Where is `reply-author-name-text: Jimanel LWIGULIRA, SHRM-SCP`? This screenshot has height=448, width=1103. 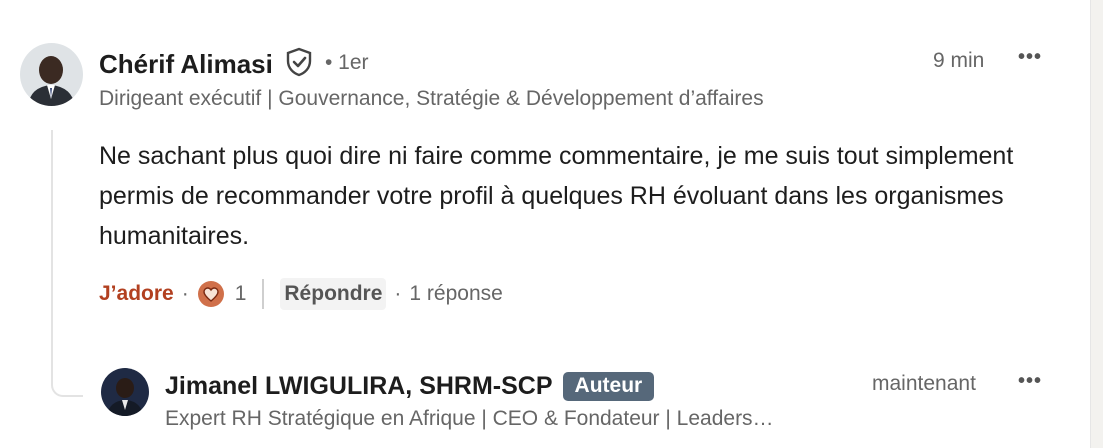
reply-author-name-text: Jimanel LWIGULIRA, SHRM-SCP is located at coordinates (359, 386).